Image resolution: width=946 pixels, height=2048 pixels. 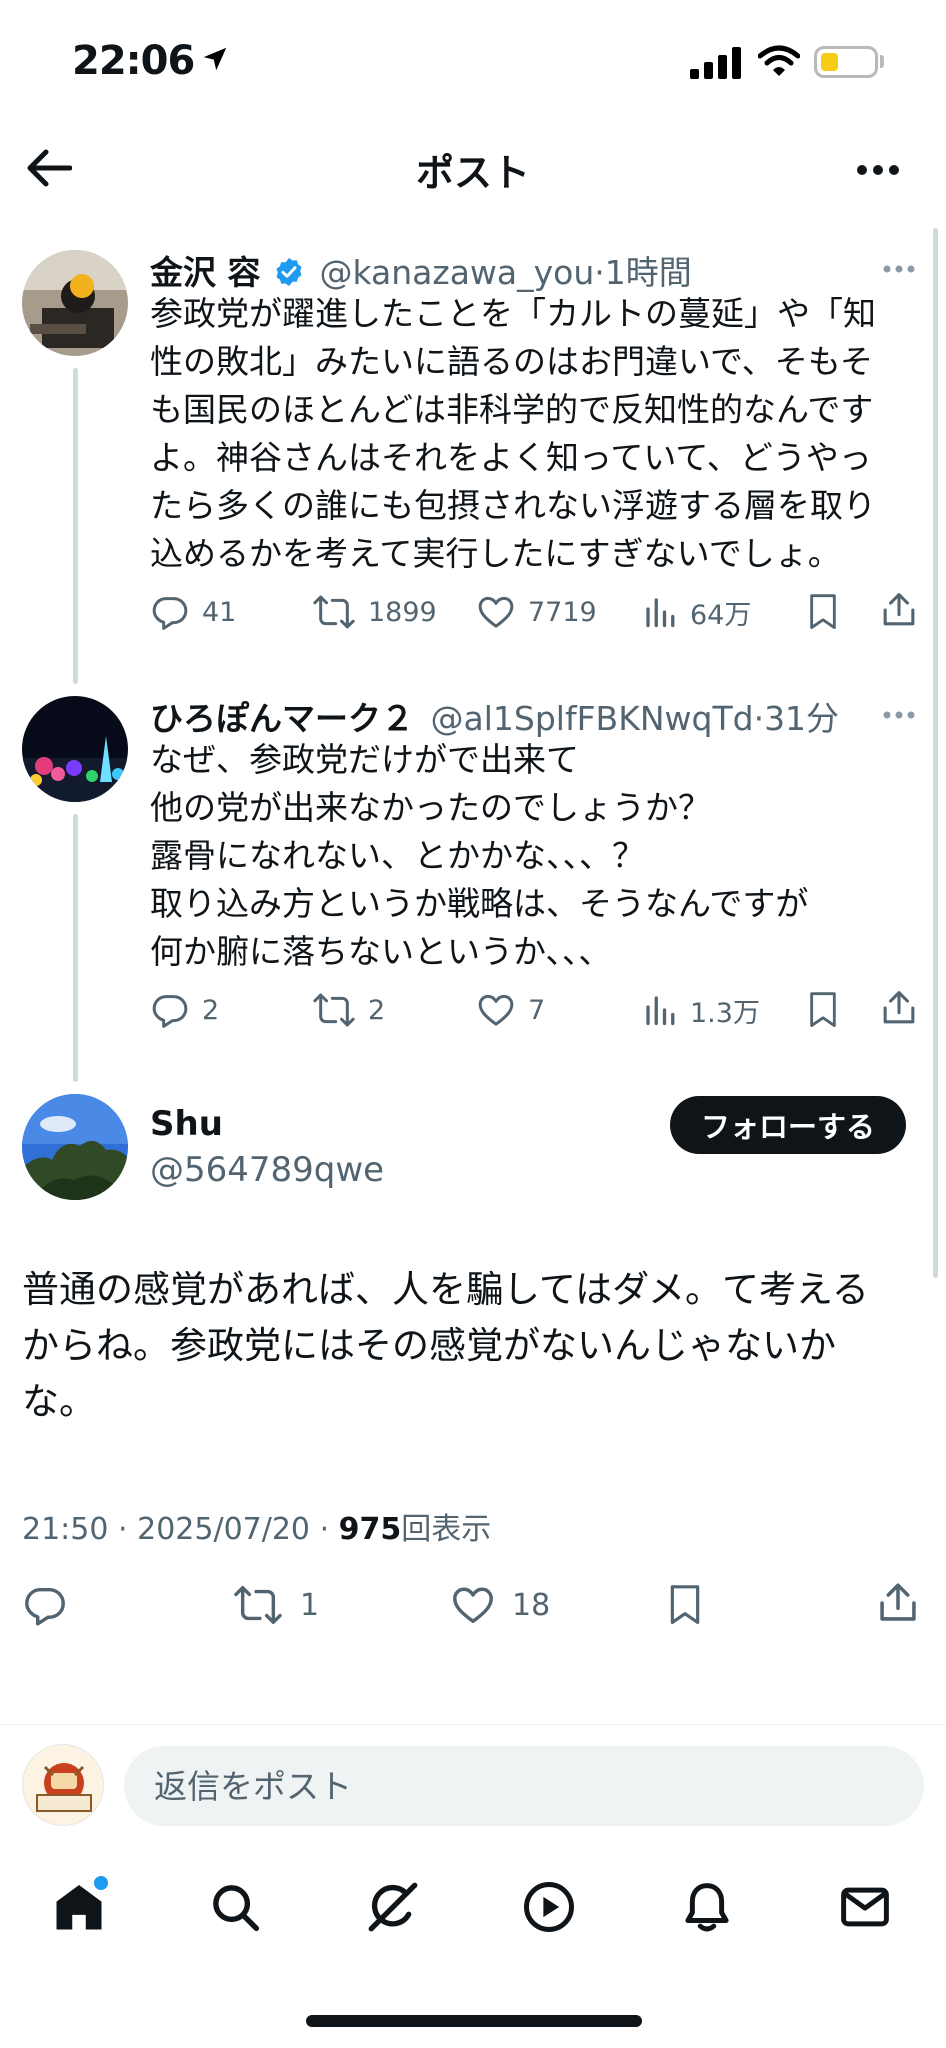 I want to click on tweet-header: 金沢 容 @kanazawa_you·1時間, so click(x=421, y=270).